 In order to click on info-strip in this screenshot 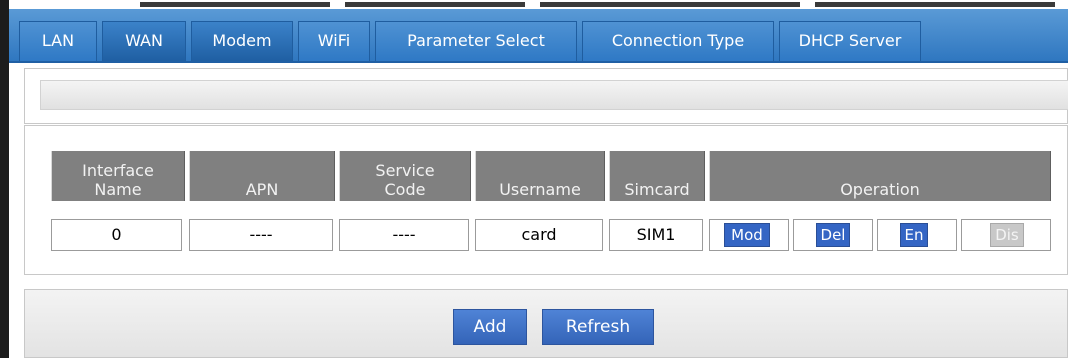, I will do `click(554, 95)`.